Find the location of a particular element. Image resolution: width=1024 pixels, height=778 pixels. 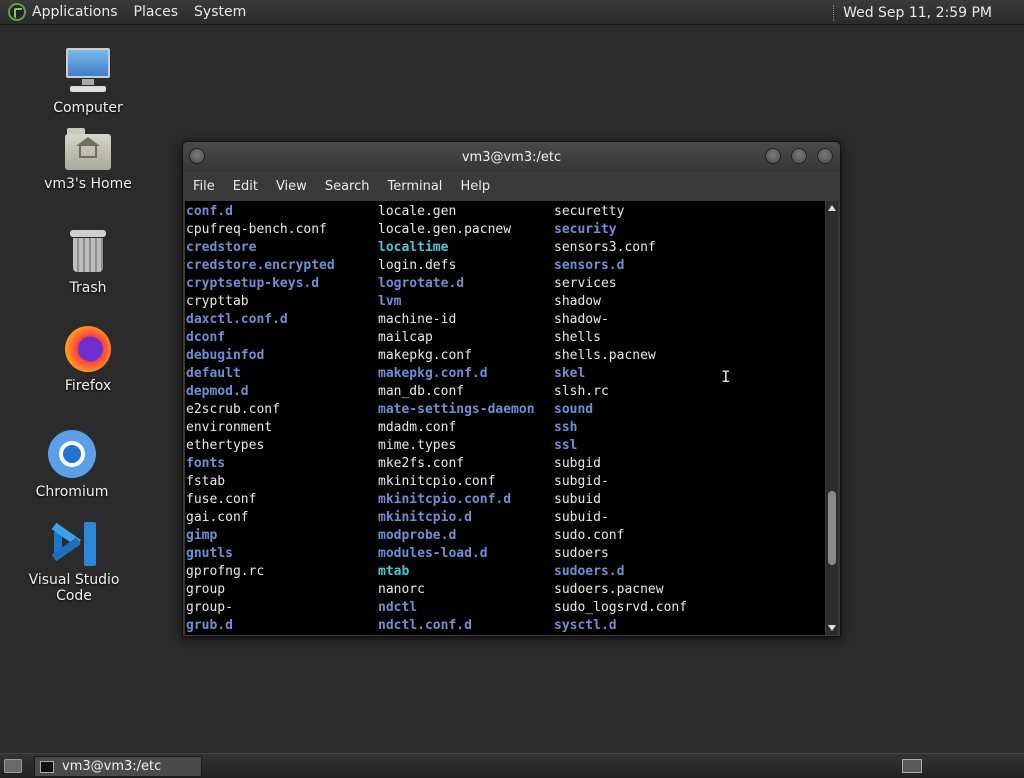

listing-entry: skel is located at coordinates (570, 373).